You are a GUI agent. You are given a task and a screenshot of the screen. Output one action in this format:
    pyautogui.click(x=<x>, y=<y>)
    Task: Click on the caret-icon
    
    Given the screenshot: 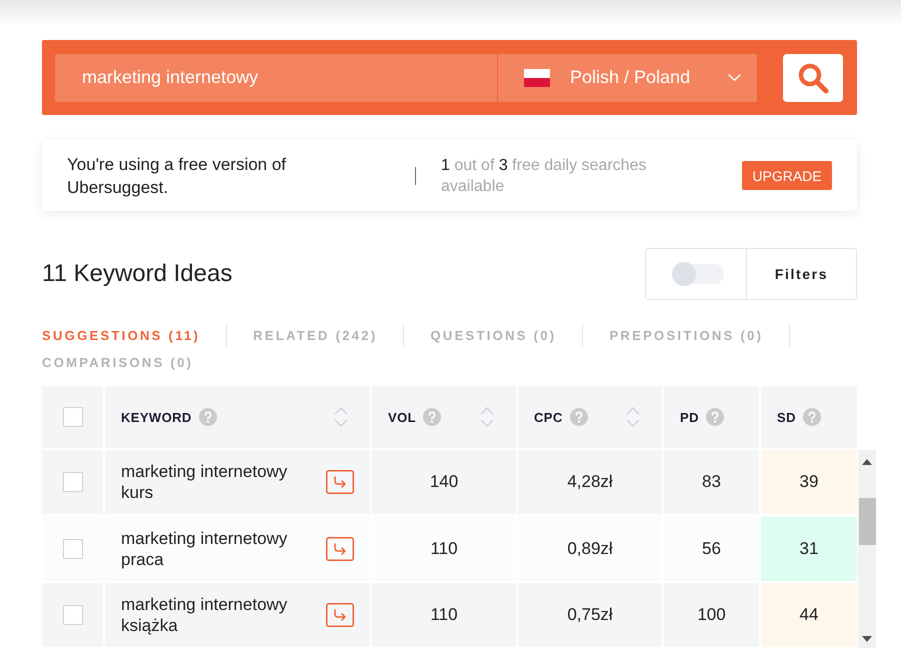 What is the action you would take?
    pyautogui.click(x=734, y=77)
    